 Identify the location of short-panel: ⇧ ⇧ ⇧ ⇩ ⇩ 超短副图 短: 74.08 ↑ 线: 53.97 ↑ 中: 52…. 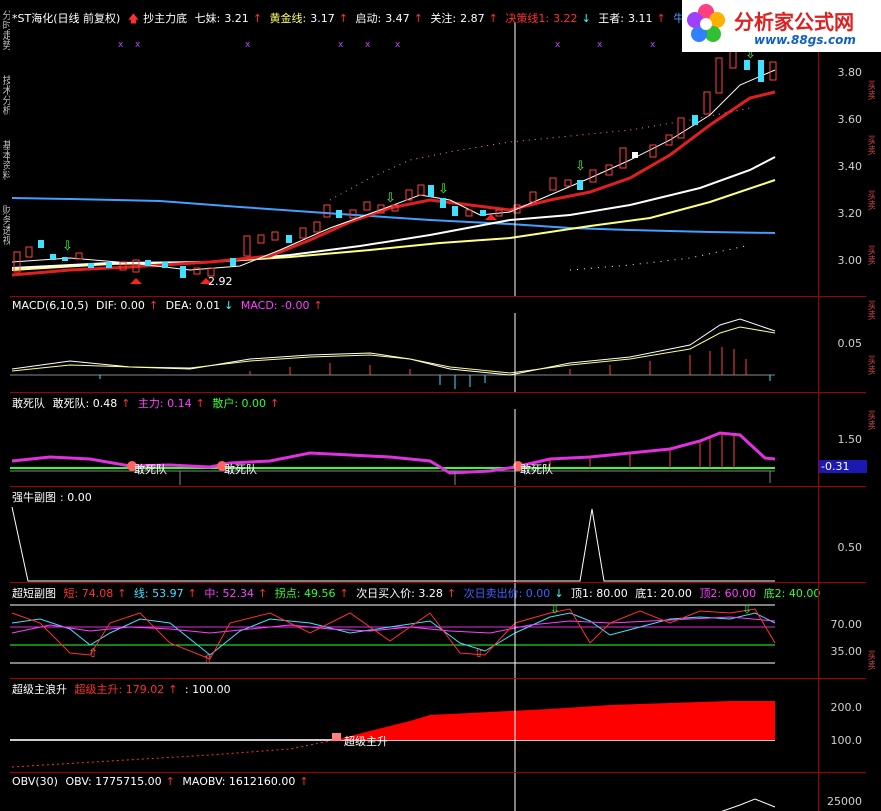
(415, 630).